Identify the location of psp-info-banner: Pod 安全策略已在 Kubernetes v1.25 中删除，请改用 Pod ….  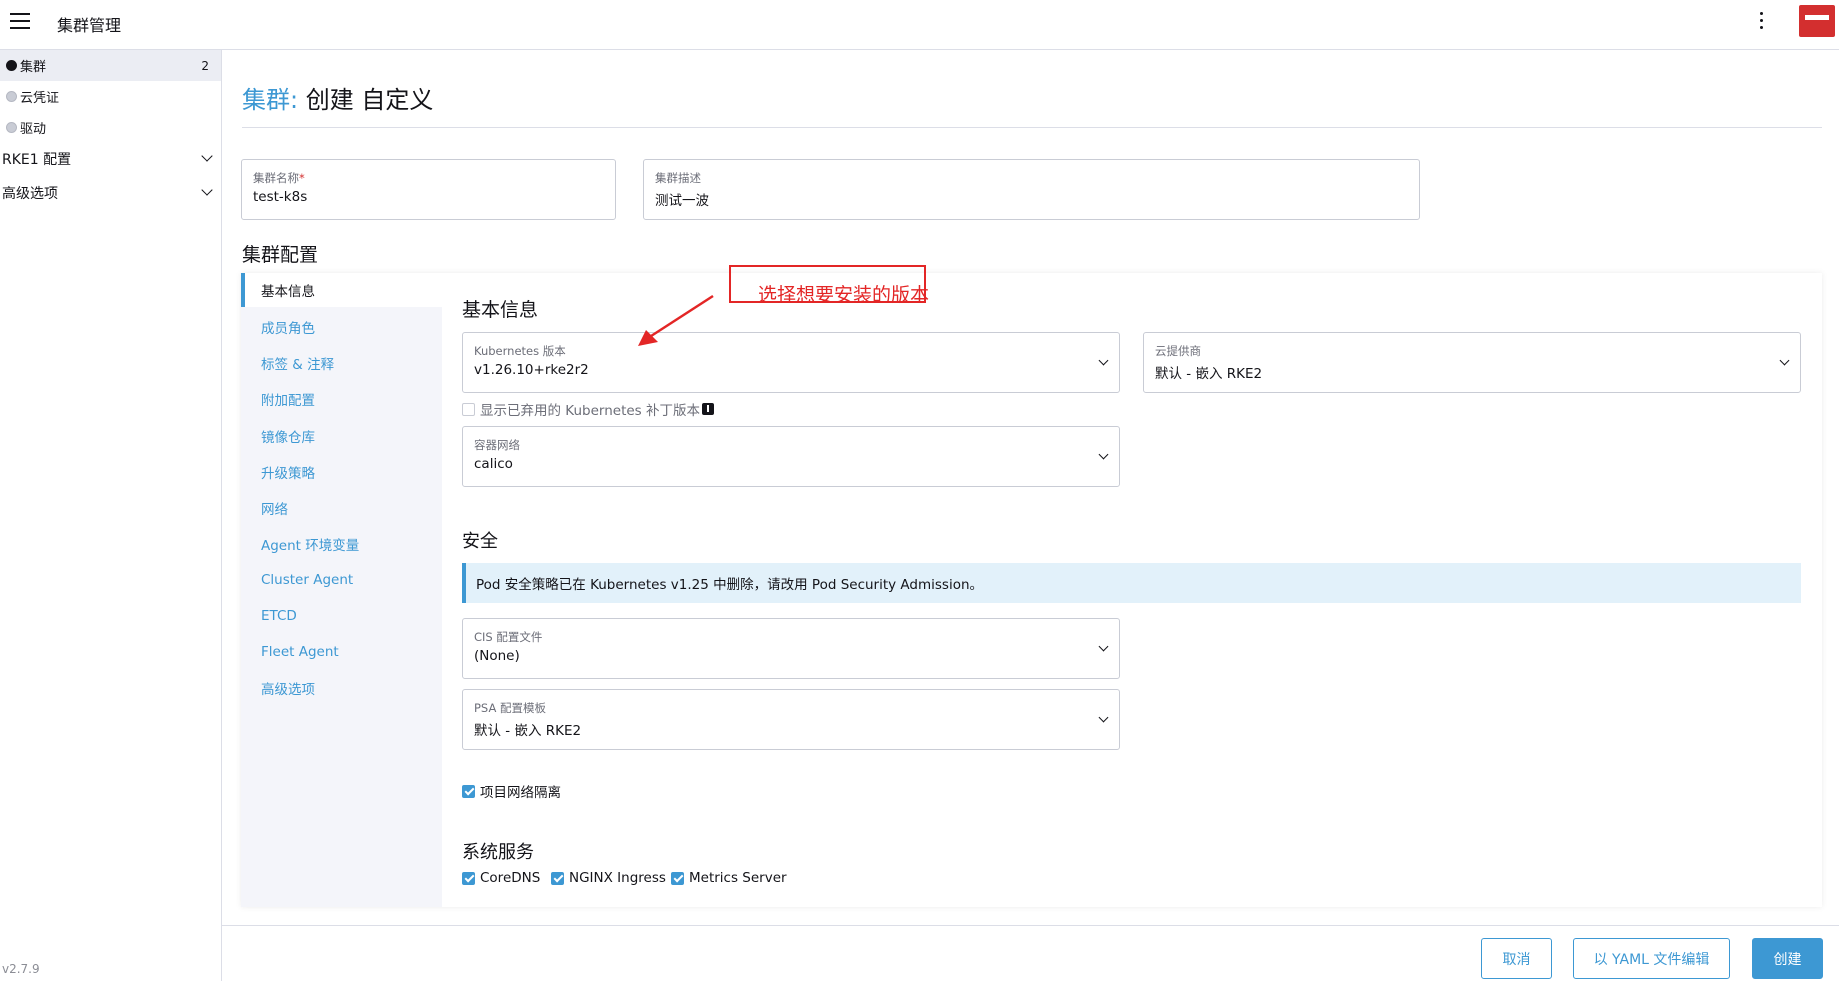
(1131, 583).